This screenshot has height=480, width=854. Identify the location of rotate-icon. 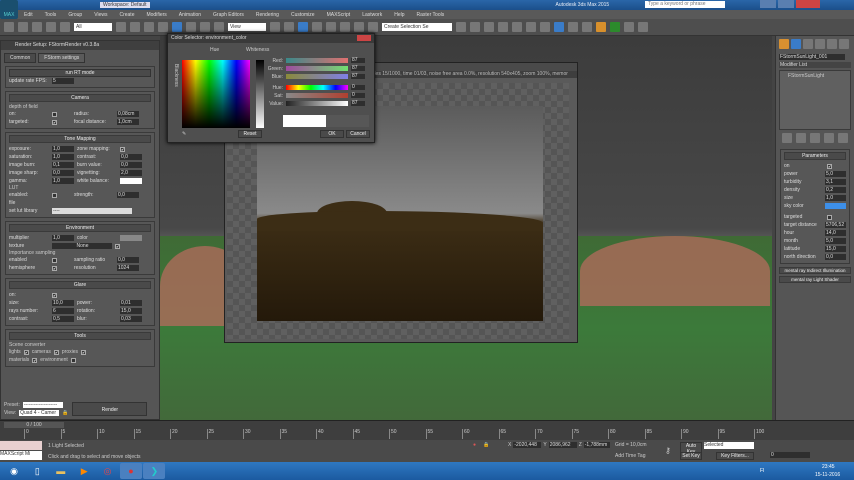
(191, 27).